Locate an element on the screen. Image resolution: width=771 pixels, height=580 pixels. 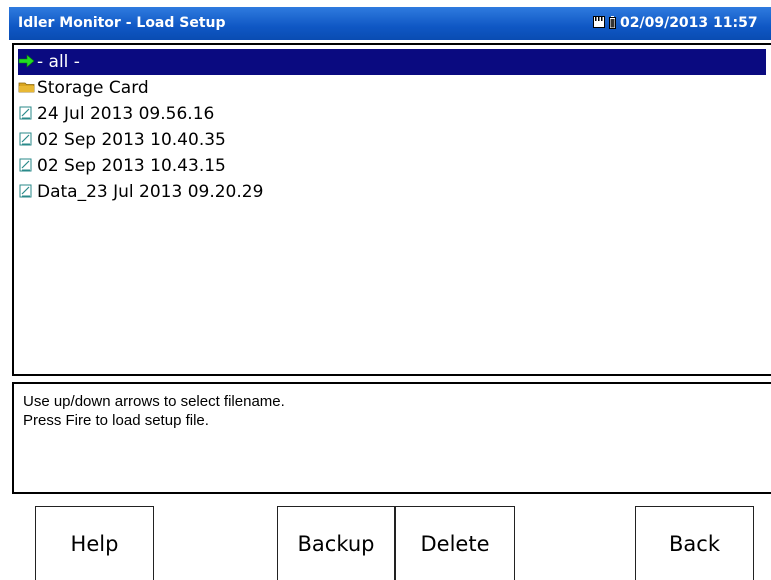
memory-card-icon is located at coordinates (599, 22).